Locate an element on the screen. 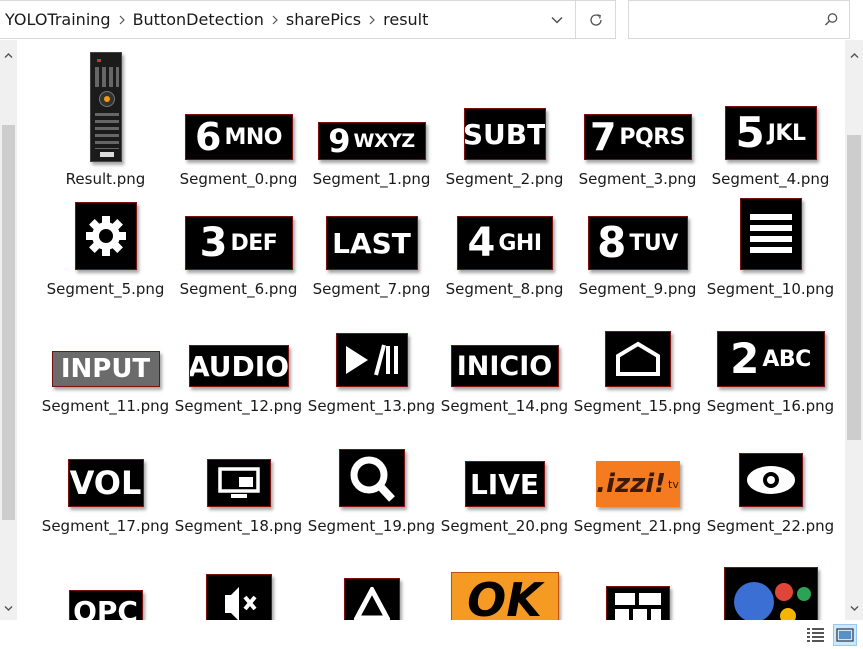 This screenshot has width=863, height=649. segment-thumbnail: LAST is located at coordinates (371, 243).